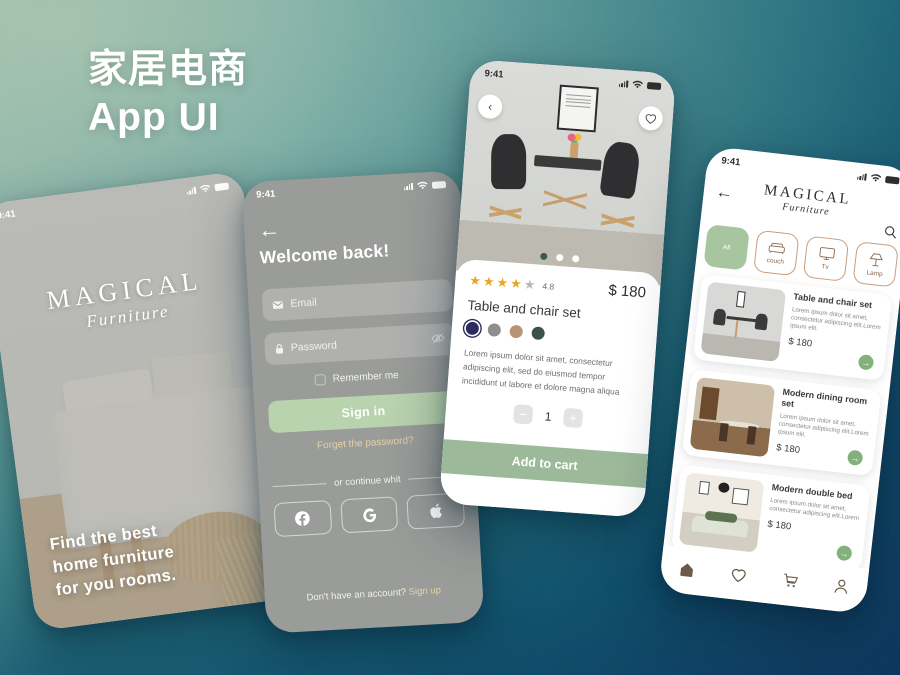 Image resolution: width=900 pixels, height=675 pixels. Describe the element at coordinates (841, 589) in the screenshot. I see `nav-profile-icon` at that location.